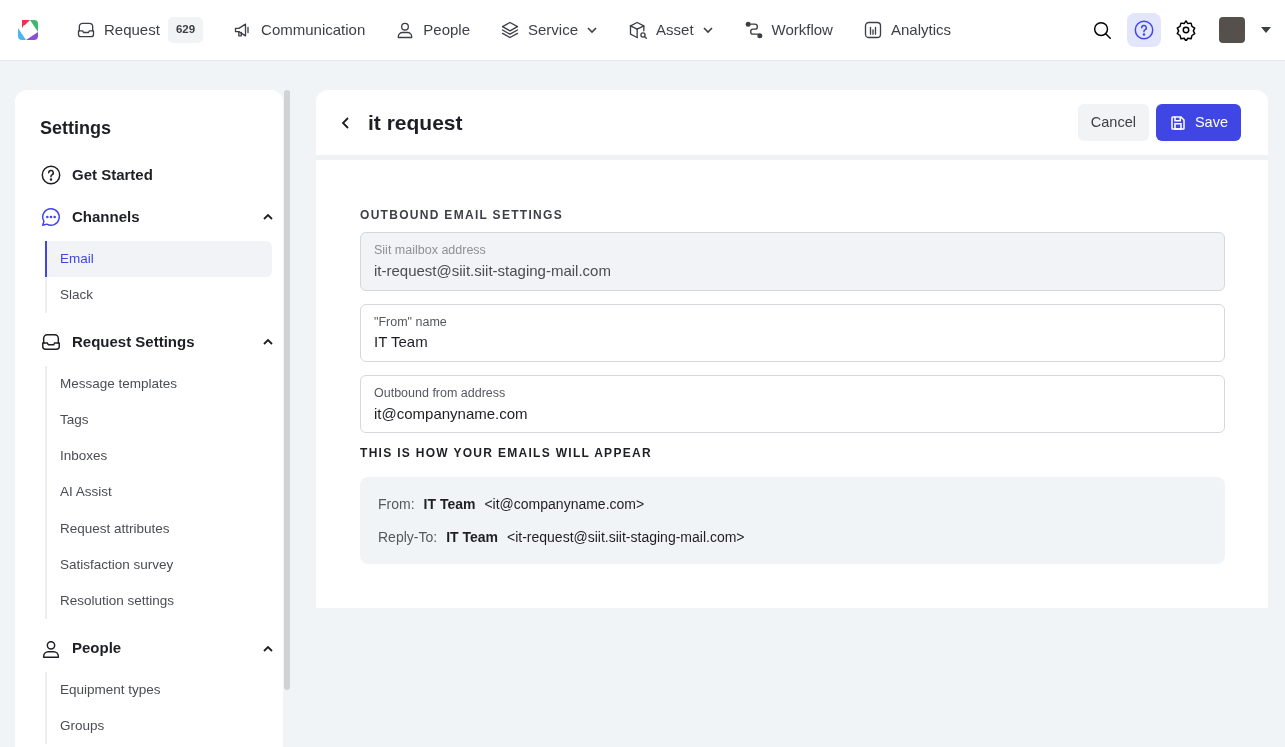  I want to click on search-icon, so click(1102, 30).